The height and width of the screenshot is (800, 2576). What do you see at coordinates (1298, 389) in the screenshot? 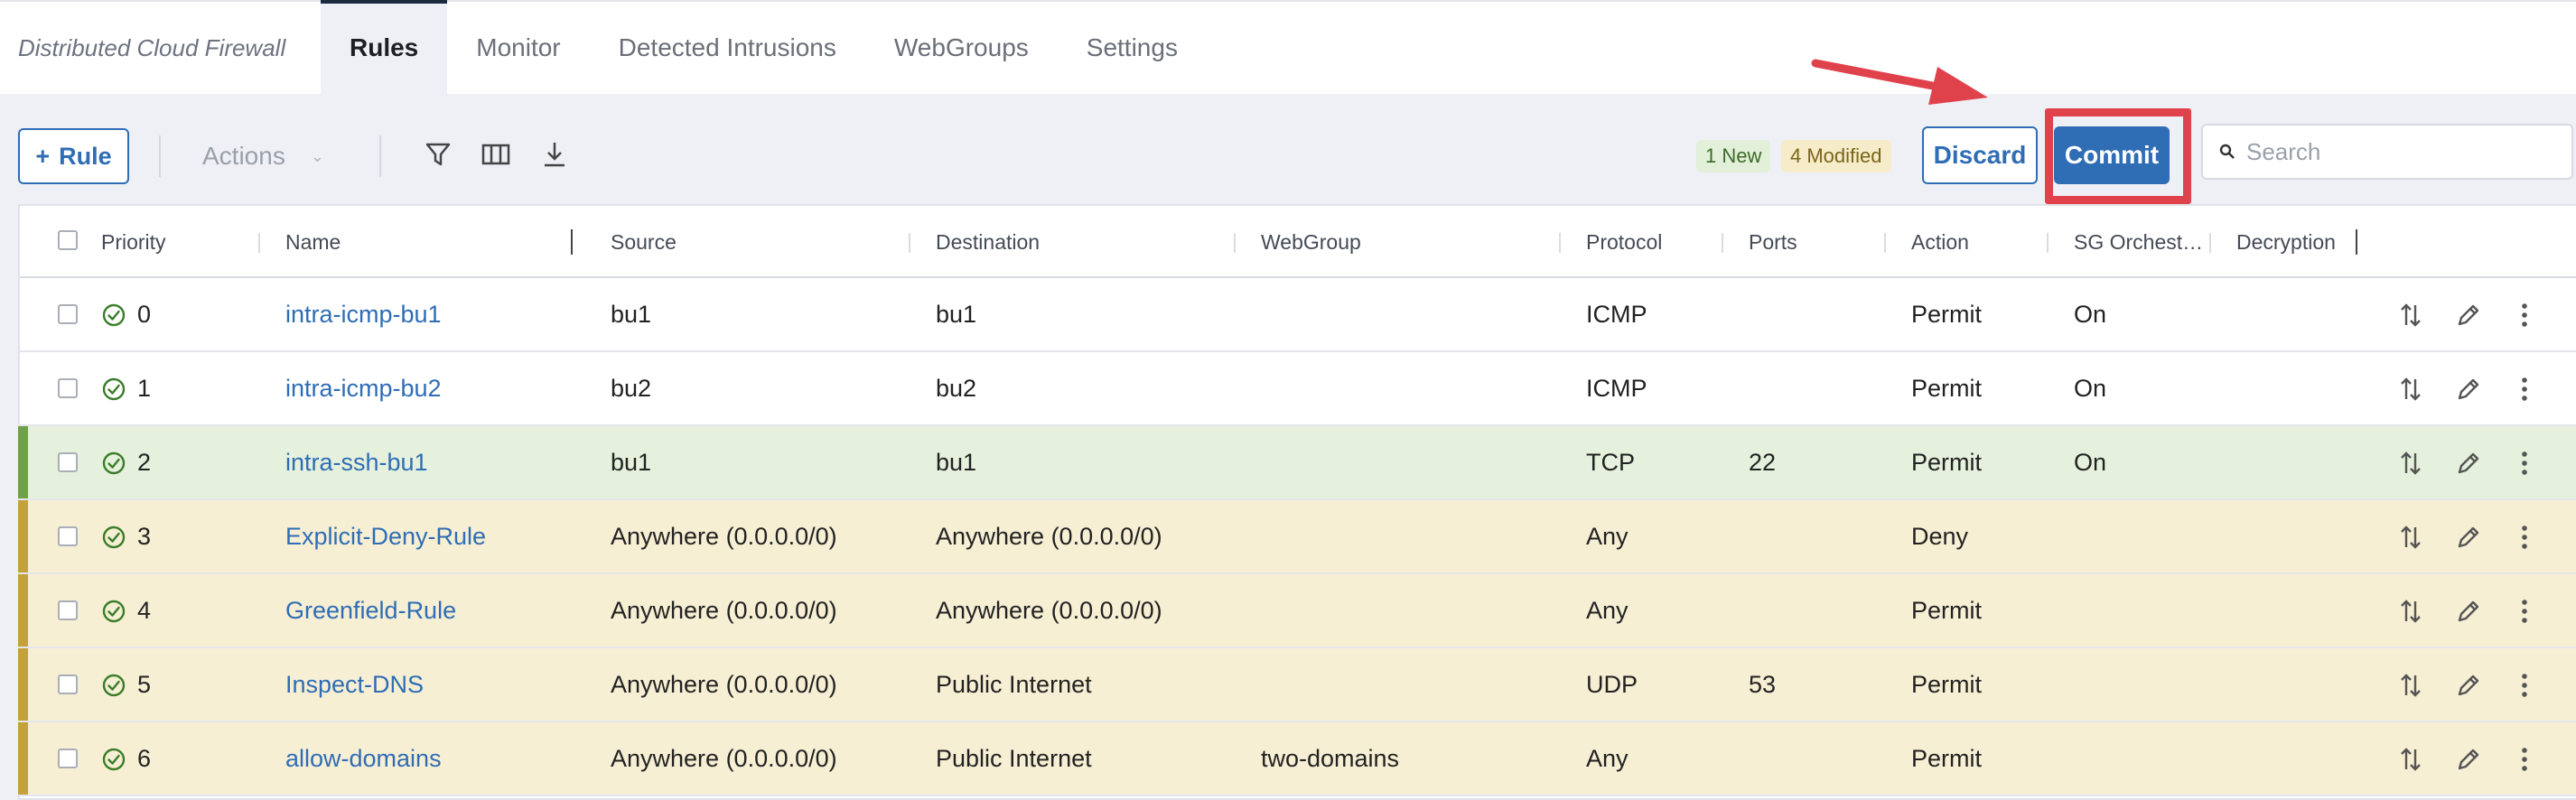
I see `table-row: 1 intra-icmp-bu2 bu2 bu2 ICMP Permit On` at bounding box center [1298, 389].